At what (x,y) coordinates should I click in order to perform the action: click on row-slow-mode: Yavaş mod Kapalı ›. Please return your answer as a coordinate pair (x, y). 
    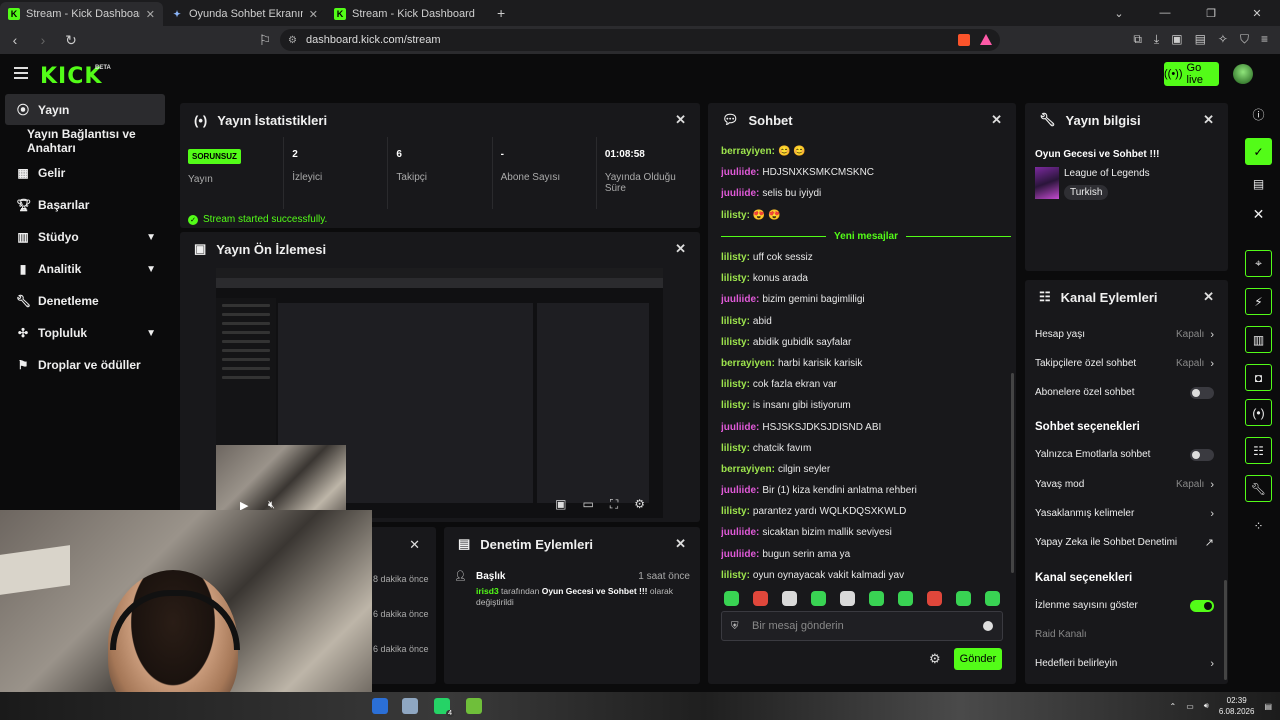
    Looking at the image, I should click on (1126, 484).